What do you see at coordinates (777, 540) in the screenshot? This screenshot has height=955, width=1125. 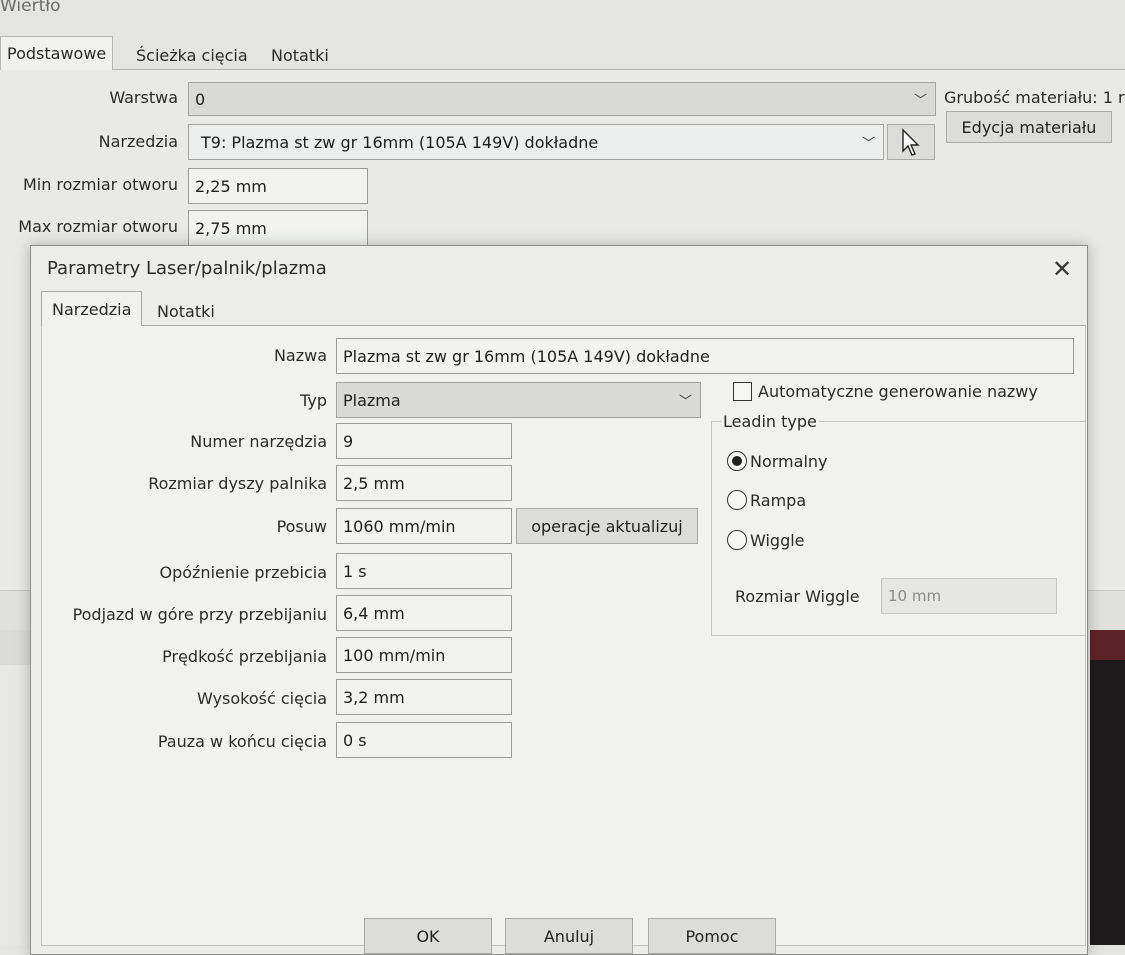 I see `radio-wiggle-label: Wiggle` at bounding box center [777, 540].